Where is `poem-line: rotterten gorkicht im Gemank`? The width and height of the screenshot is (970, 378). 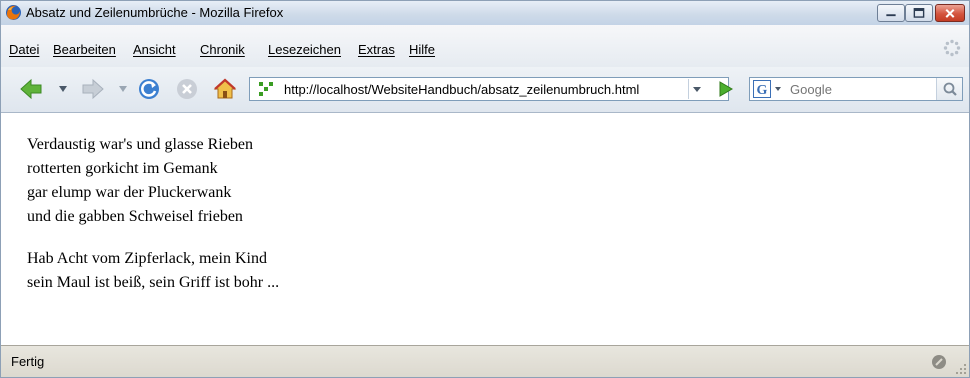
poem-line: rotterten gorkicht im Gemank is located at coordinates (122, 168).